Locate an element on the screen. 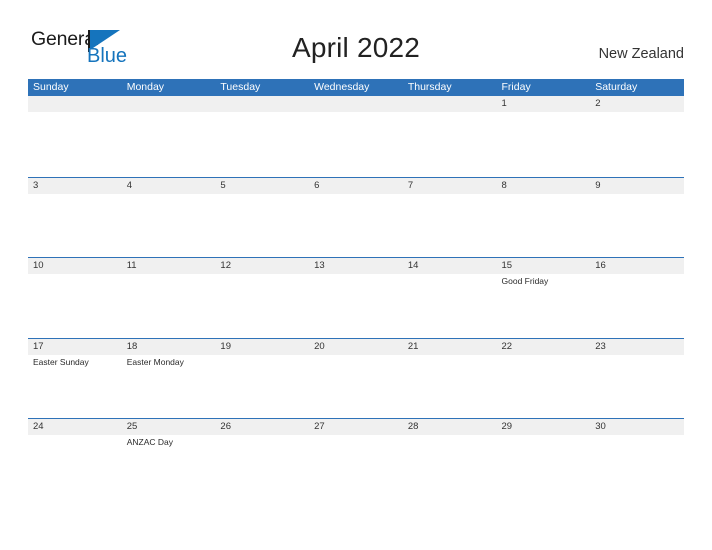 This screenshot has height=550, width=712. day-cell: 5 is located at coordinates (262, 218).